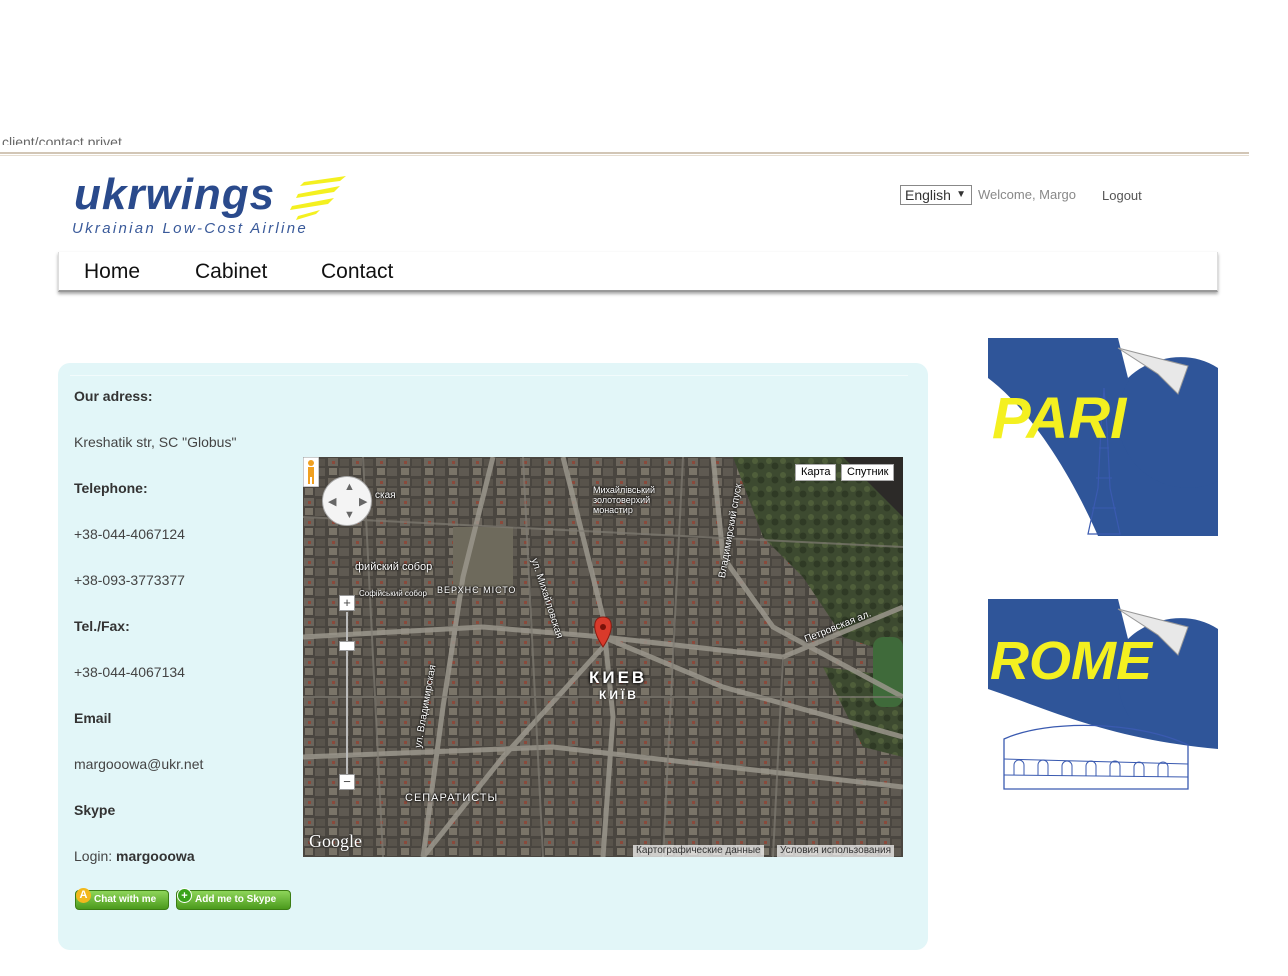 The width and height of the screenshot is (1288, 976). I want to click on pan-left-icon: ◀, so click(332, 502).